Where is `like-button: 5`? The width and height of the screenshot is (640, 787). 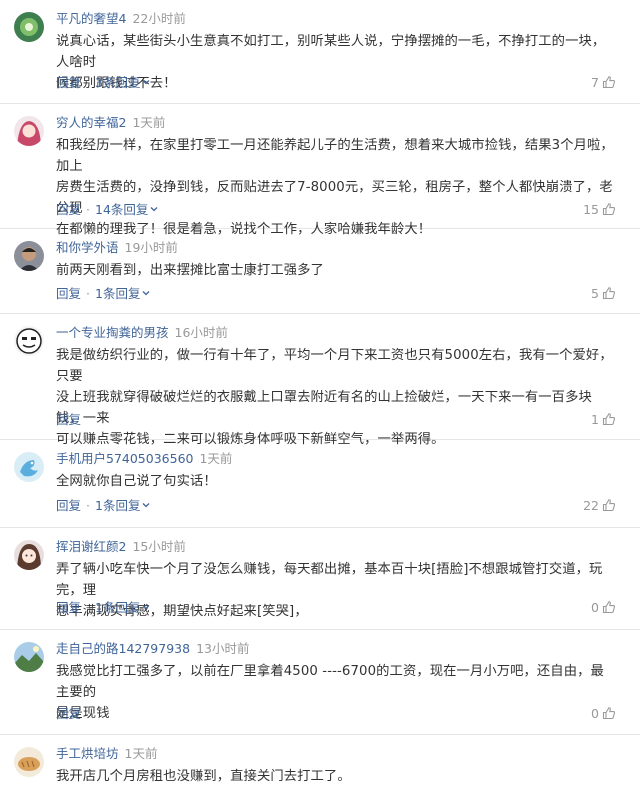
like-button: 5 is located at coordinates (603, 294).